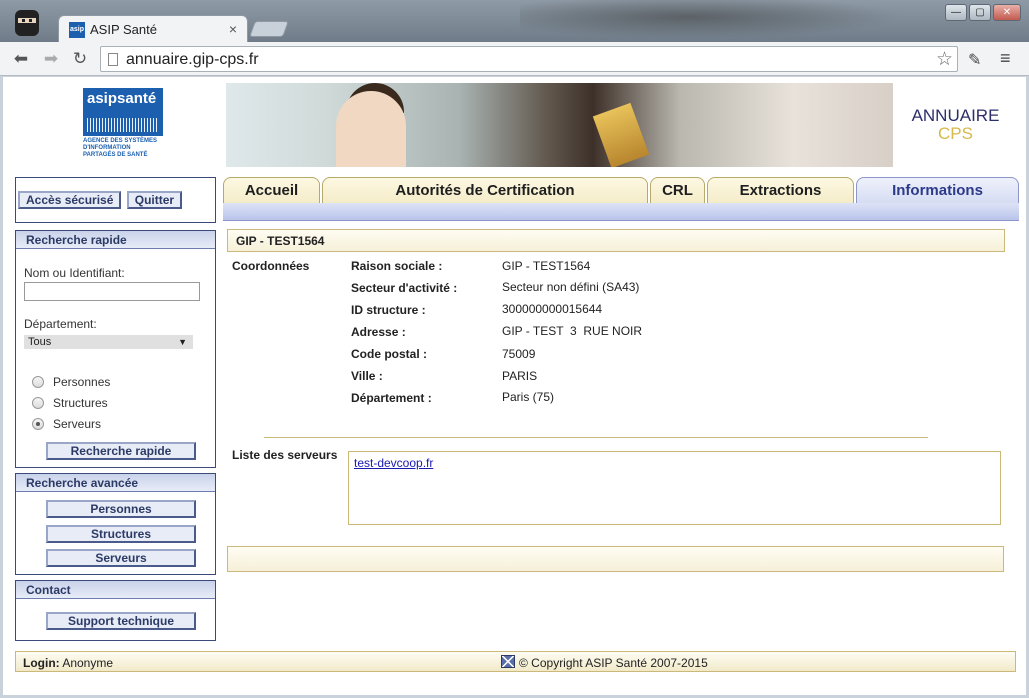 The width and height of the screenshot is (1029, 698). I want to click on advanced-structures-button: Structures, so click(121, 534).